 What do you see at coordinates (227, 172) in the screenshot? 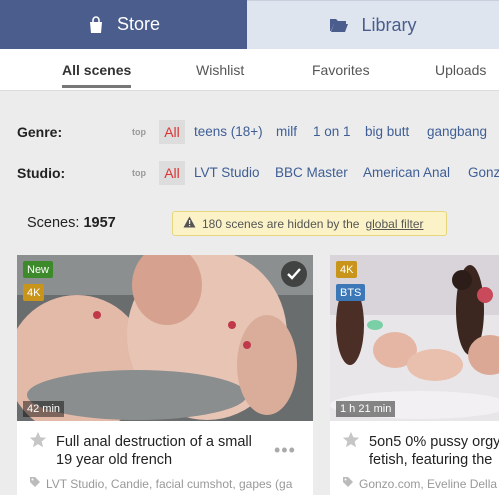
I see `studio-tag: LVT Studio` at bounding box center [227, 172].